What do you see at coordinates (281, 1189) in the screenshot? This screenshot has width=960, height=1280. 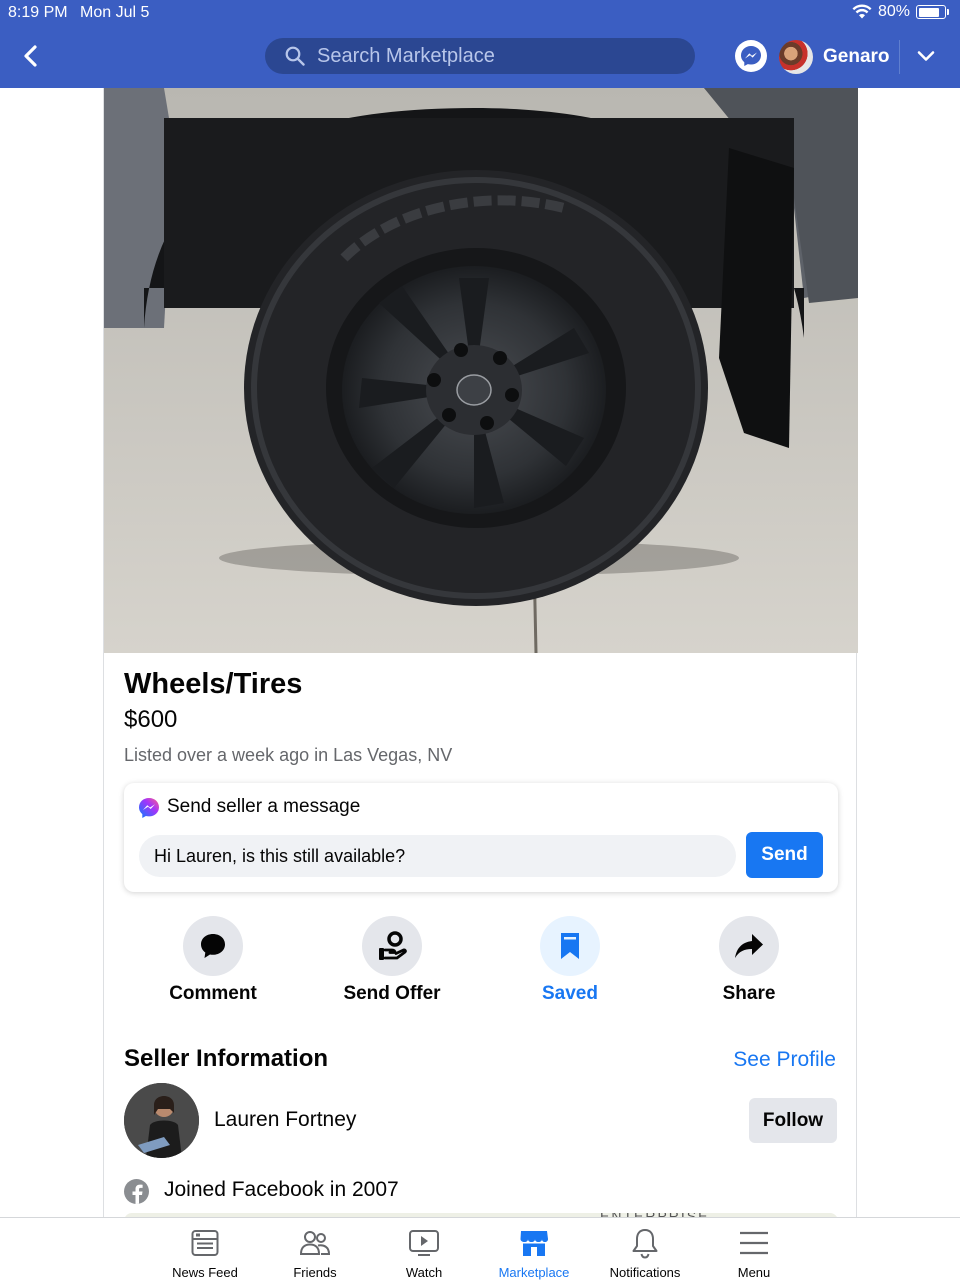 I see `joined-facebook-text: Joined Facebook in 2007` at bounding box center [281, 1189].